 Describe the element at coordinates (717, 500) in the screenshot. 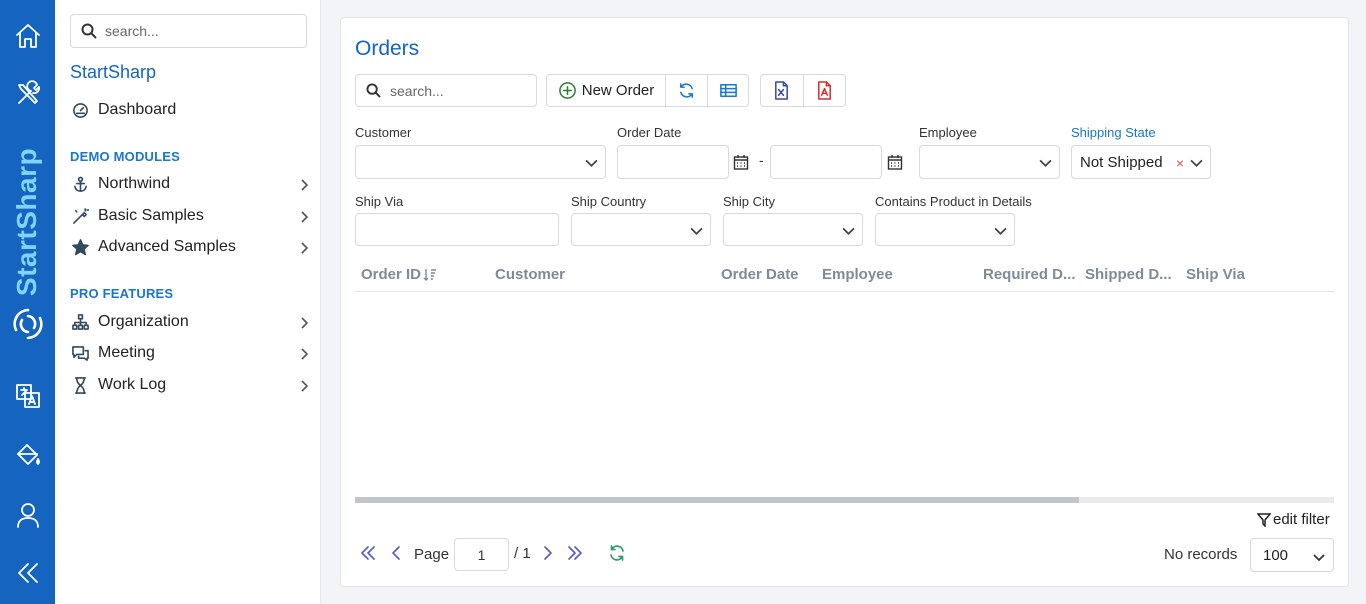

I see `scrollbar-thumb` at that location.